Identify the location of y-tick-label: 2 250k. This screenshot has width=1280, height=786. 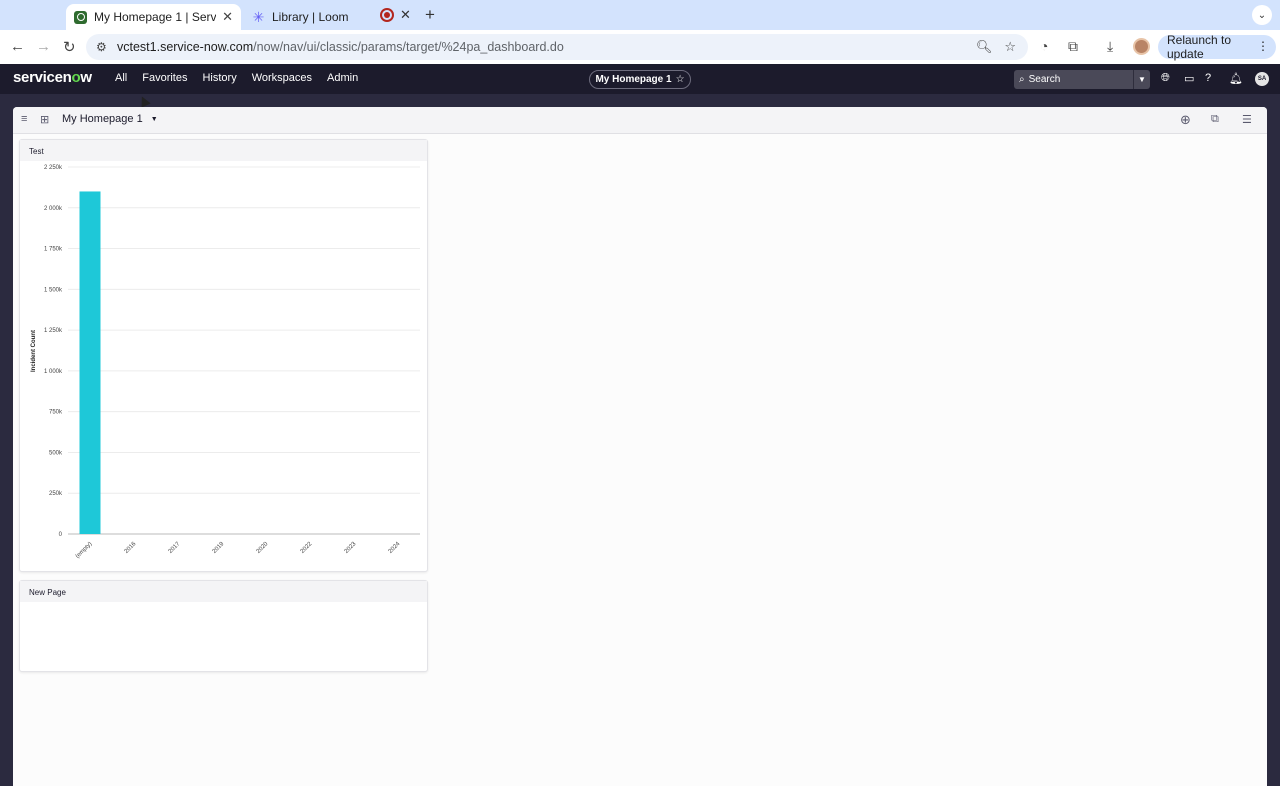
(53, 168).